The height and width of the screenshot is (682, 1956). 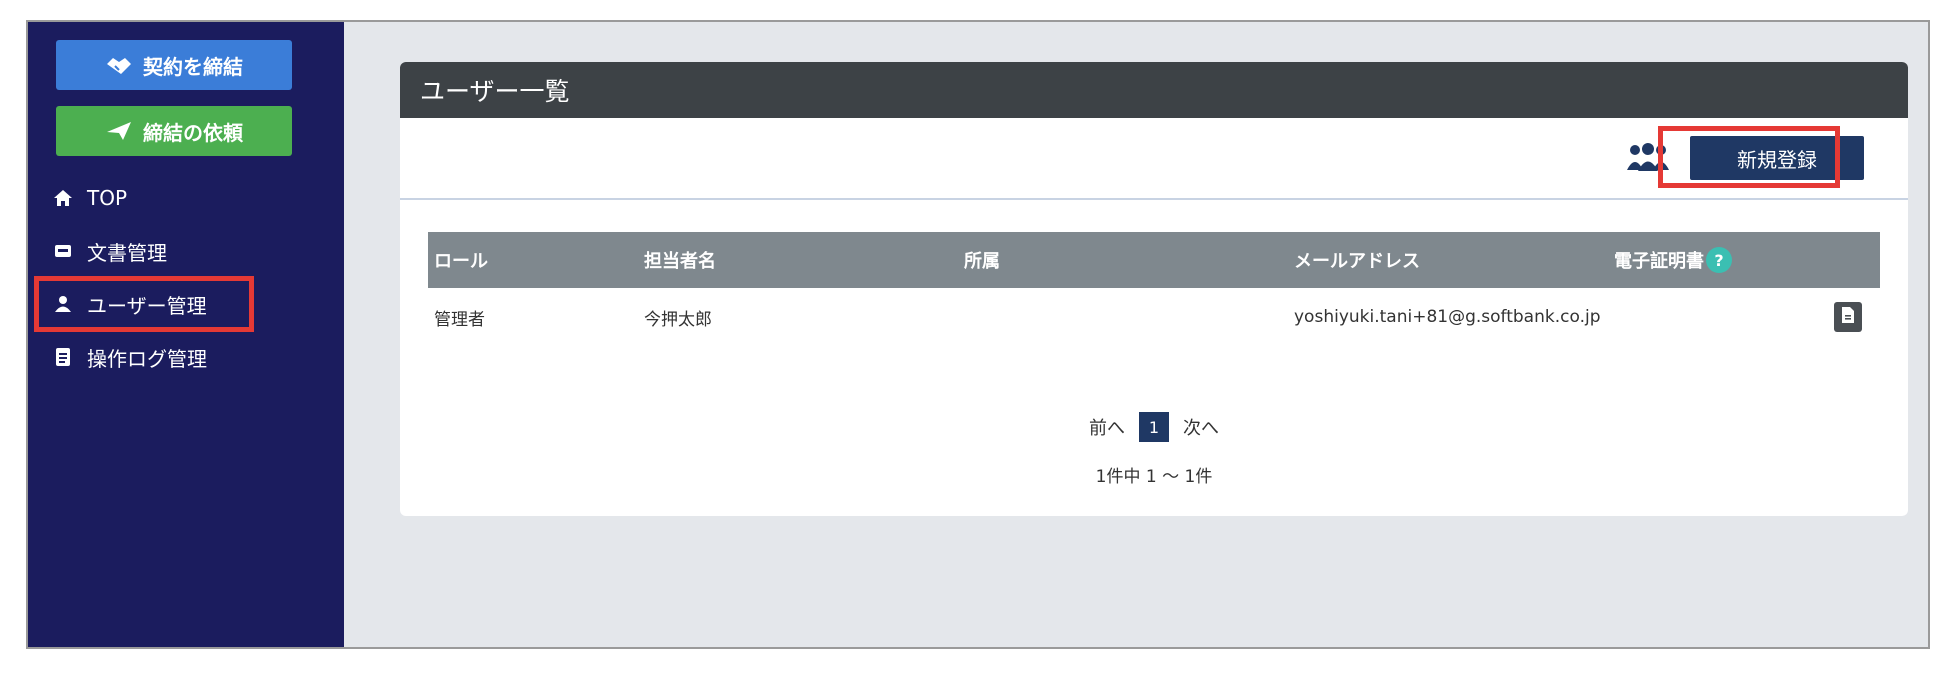 I want to click on result-count: 1件中 1 ～ 1件, so click(x=1154, y=477).